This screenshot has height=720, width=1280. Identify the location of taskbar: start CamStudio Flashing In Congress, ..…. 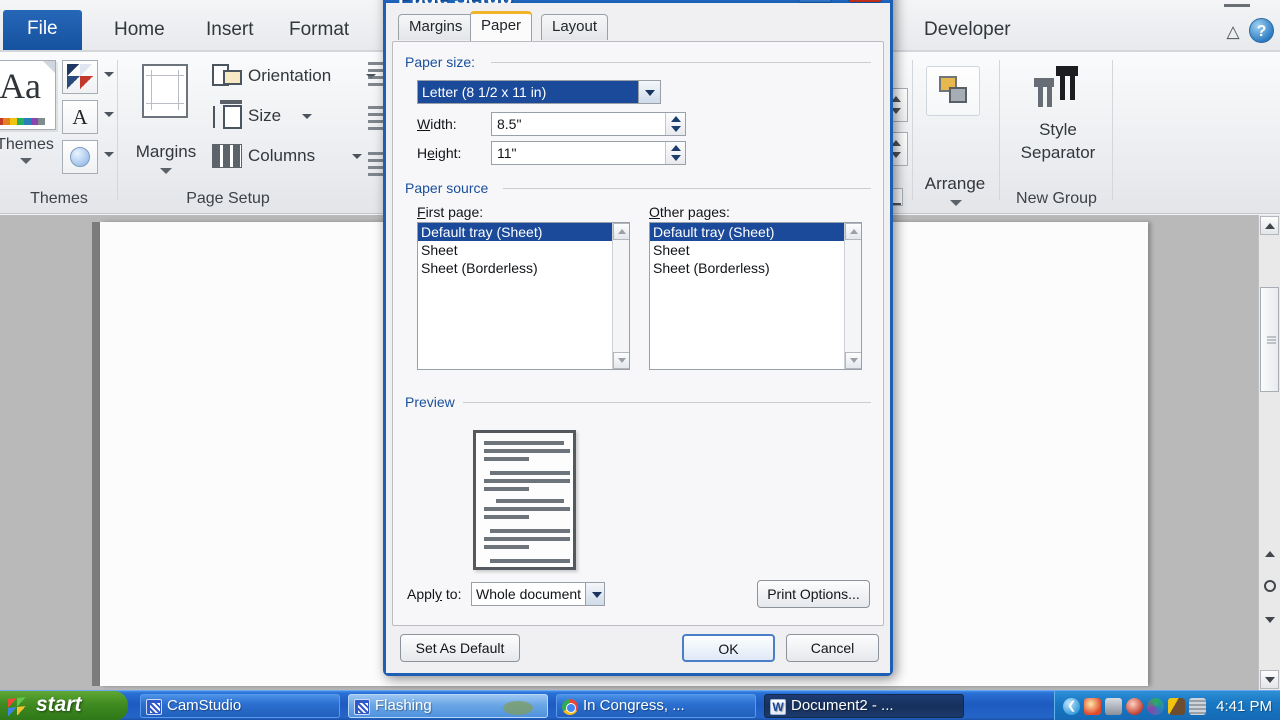
(640, 705).